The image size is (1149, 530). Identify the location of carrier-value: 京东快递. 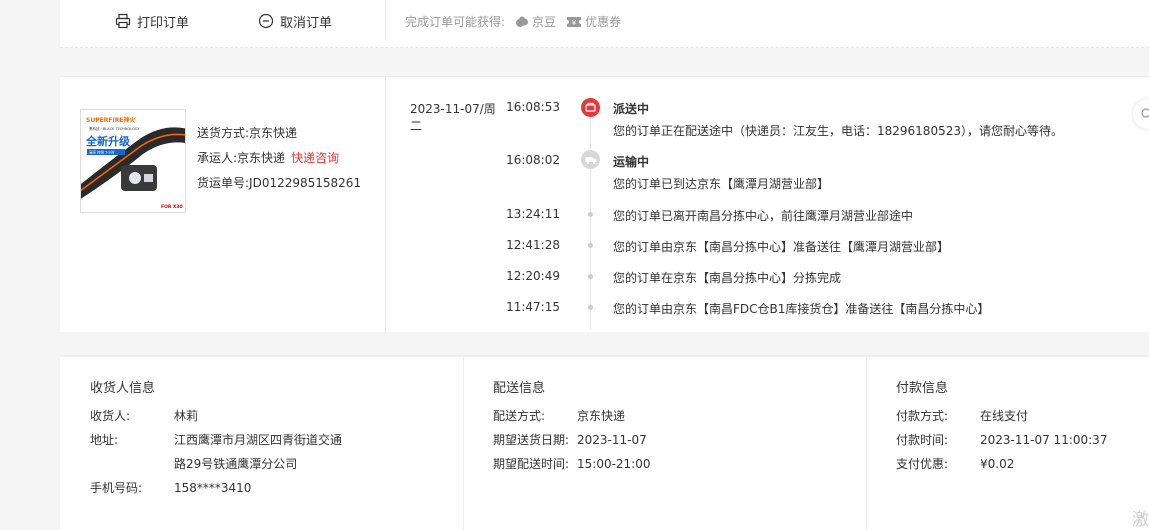
(261, 158).